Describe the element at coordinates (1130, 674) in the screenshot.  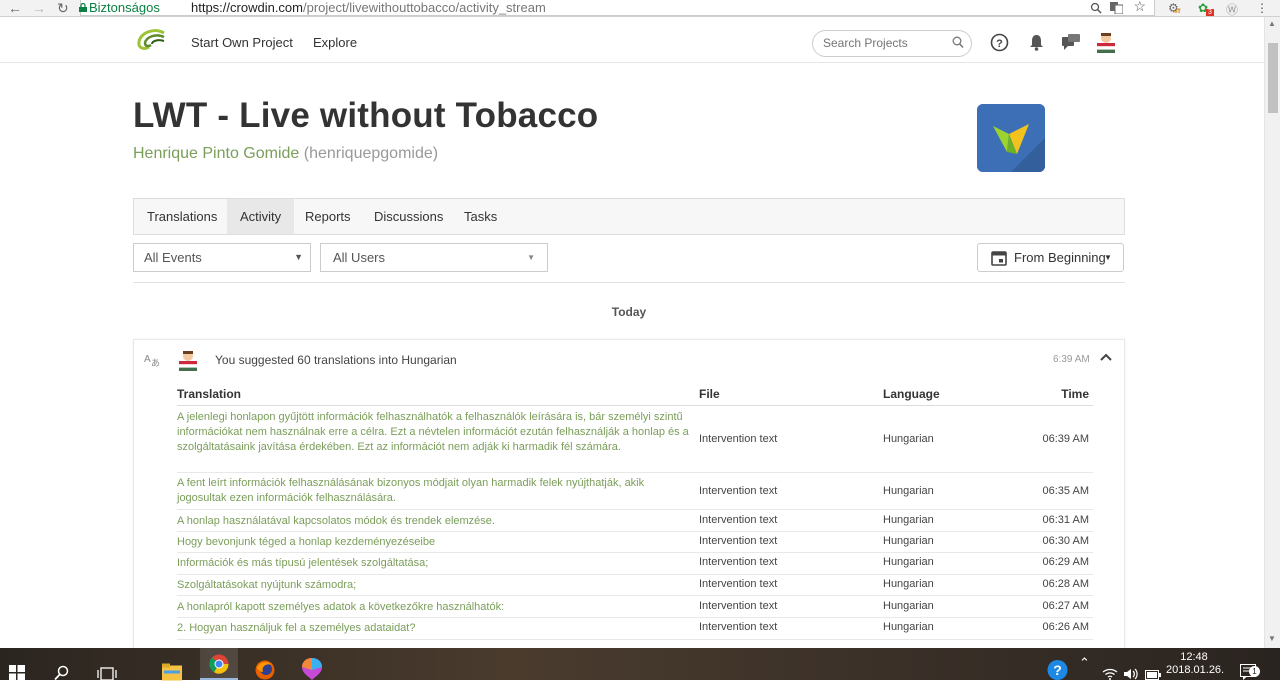
I see `volume-icon` at that location.